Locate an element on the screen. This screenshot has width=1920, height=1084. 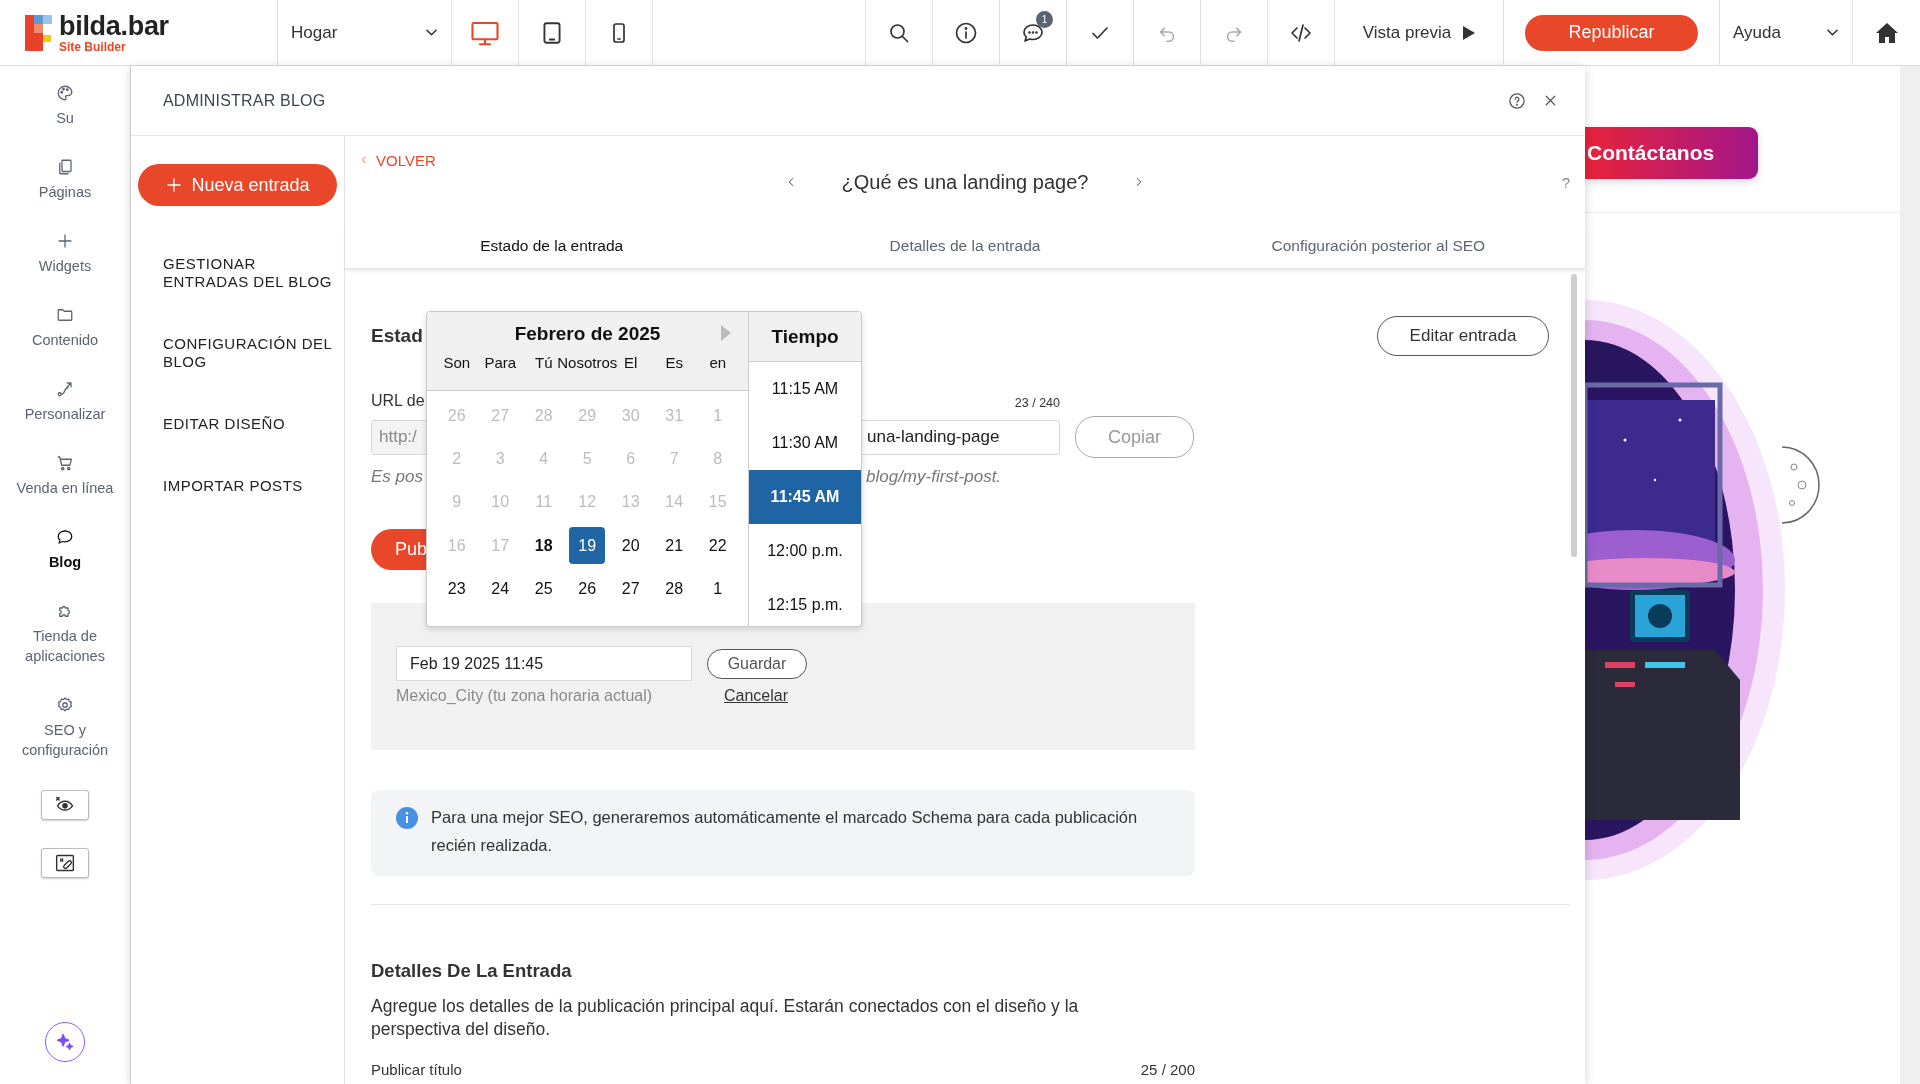
notification-badge: 1 is located at coordinates (1044, 19).